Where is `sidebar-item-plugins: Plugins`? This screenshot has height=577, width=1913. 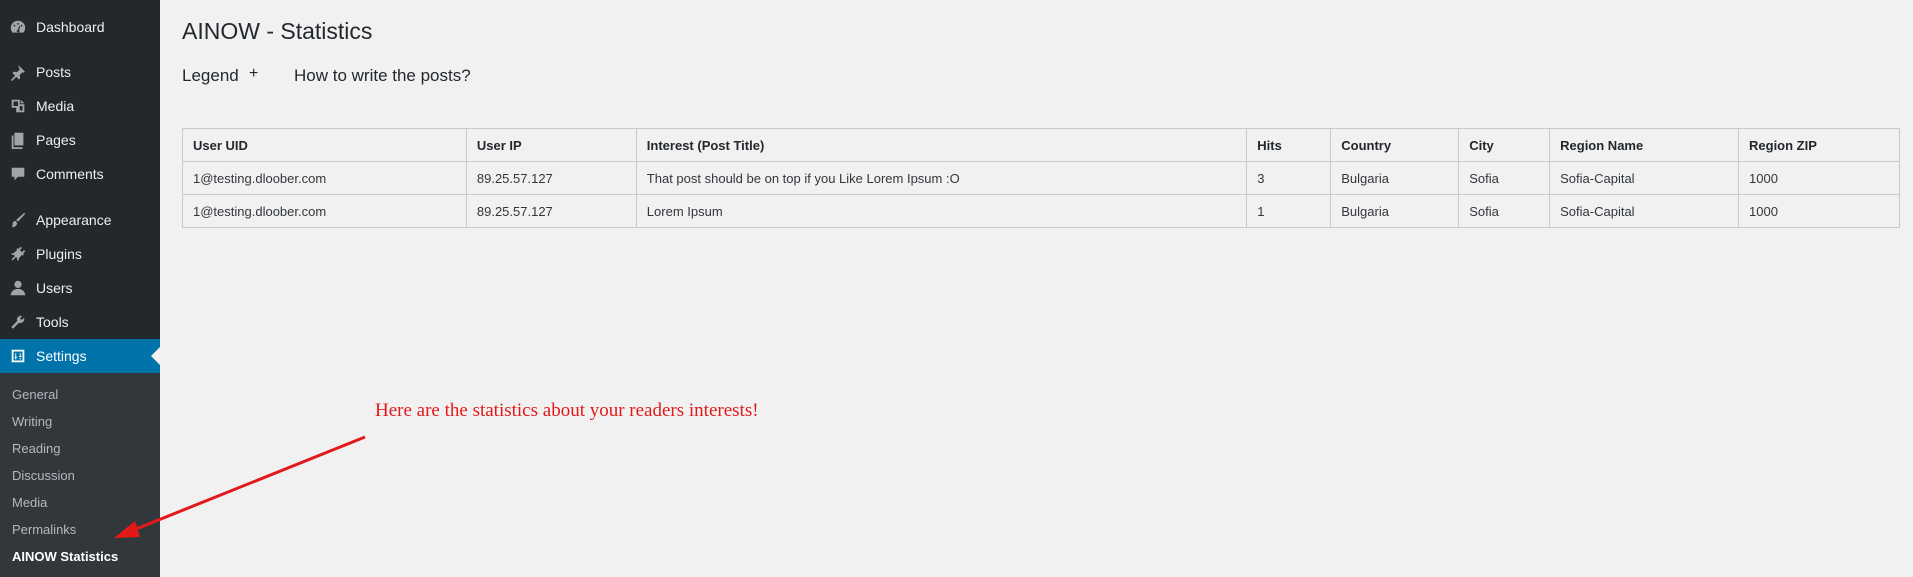 sidebar-item-plugins: Plugins is located at coordinates (80, 254).